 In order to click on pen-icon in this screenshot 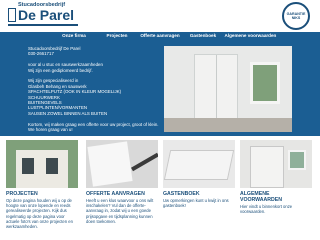, I will do `click(144, 162)`.